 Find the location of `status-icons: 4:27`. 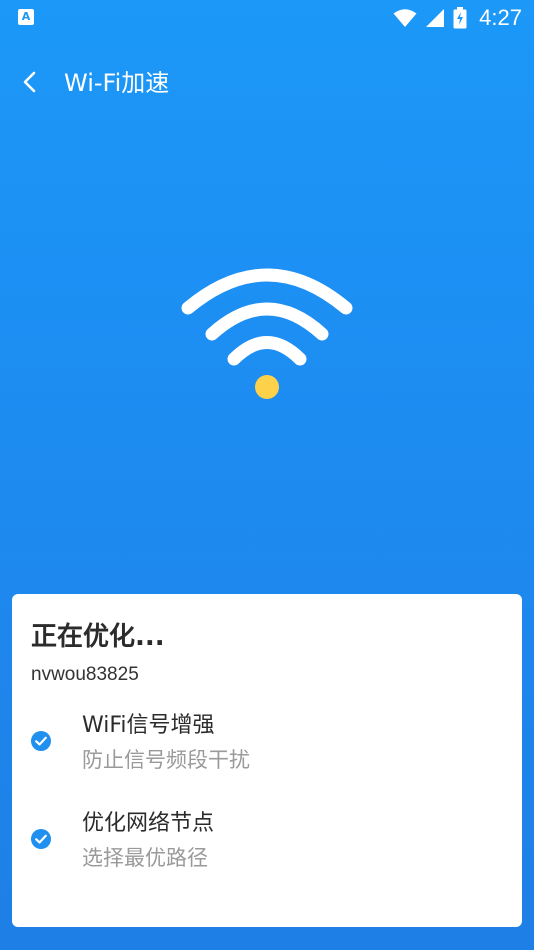

status-icons: 4:27 is located at coordinates (457, 18).